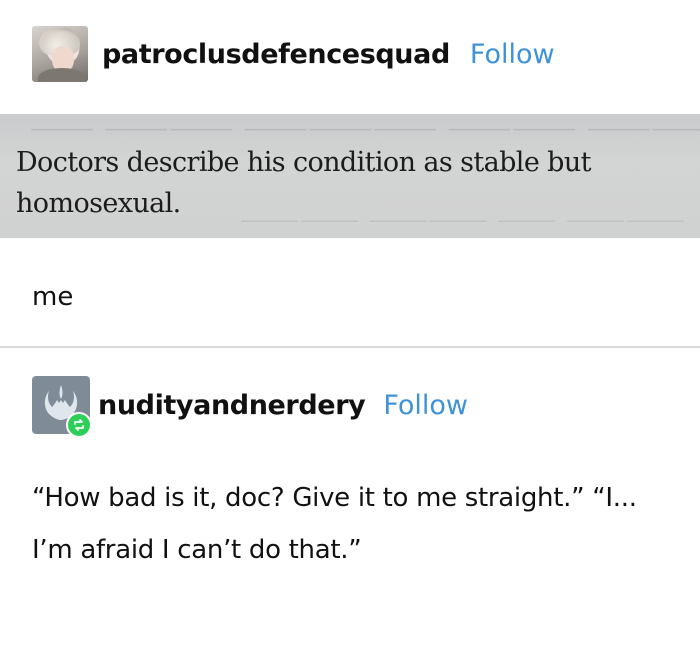  What do you see at coordinates (276, 54) in the screenshot?
I see `username-link-1: patroclusdefencesquad` at bounding box center [276, 54].